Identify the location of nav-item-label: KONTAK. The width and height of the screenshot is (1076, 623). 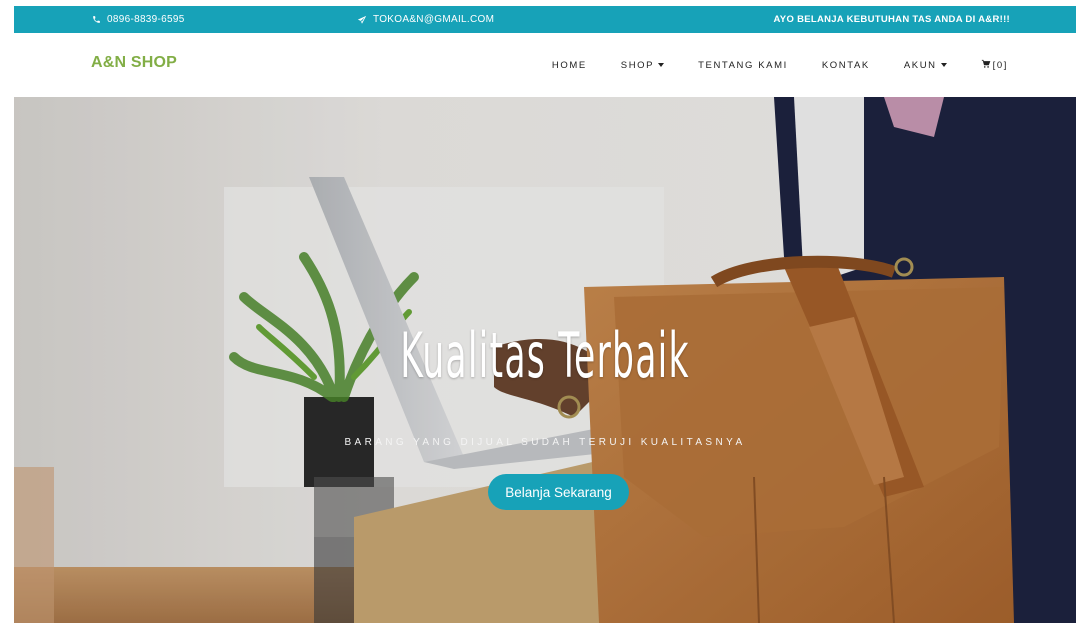
(845, 65).